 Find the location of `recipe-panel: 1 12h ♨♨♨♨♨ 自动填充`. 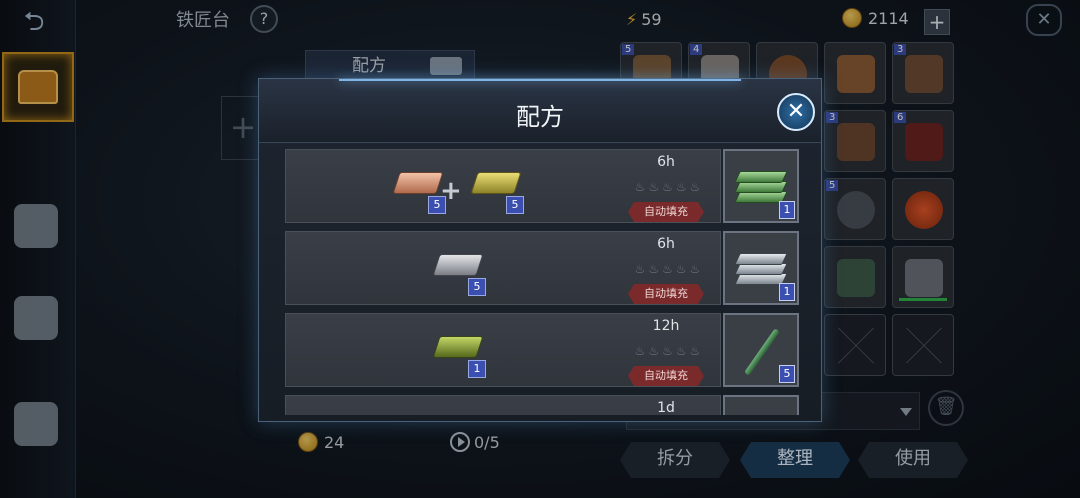

recipe-panel: 1 12h ♨♨♨♨♨ 自动填充 is located at coordinates (503, 350).